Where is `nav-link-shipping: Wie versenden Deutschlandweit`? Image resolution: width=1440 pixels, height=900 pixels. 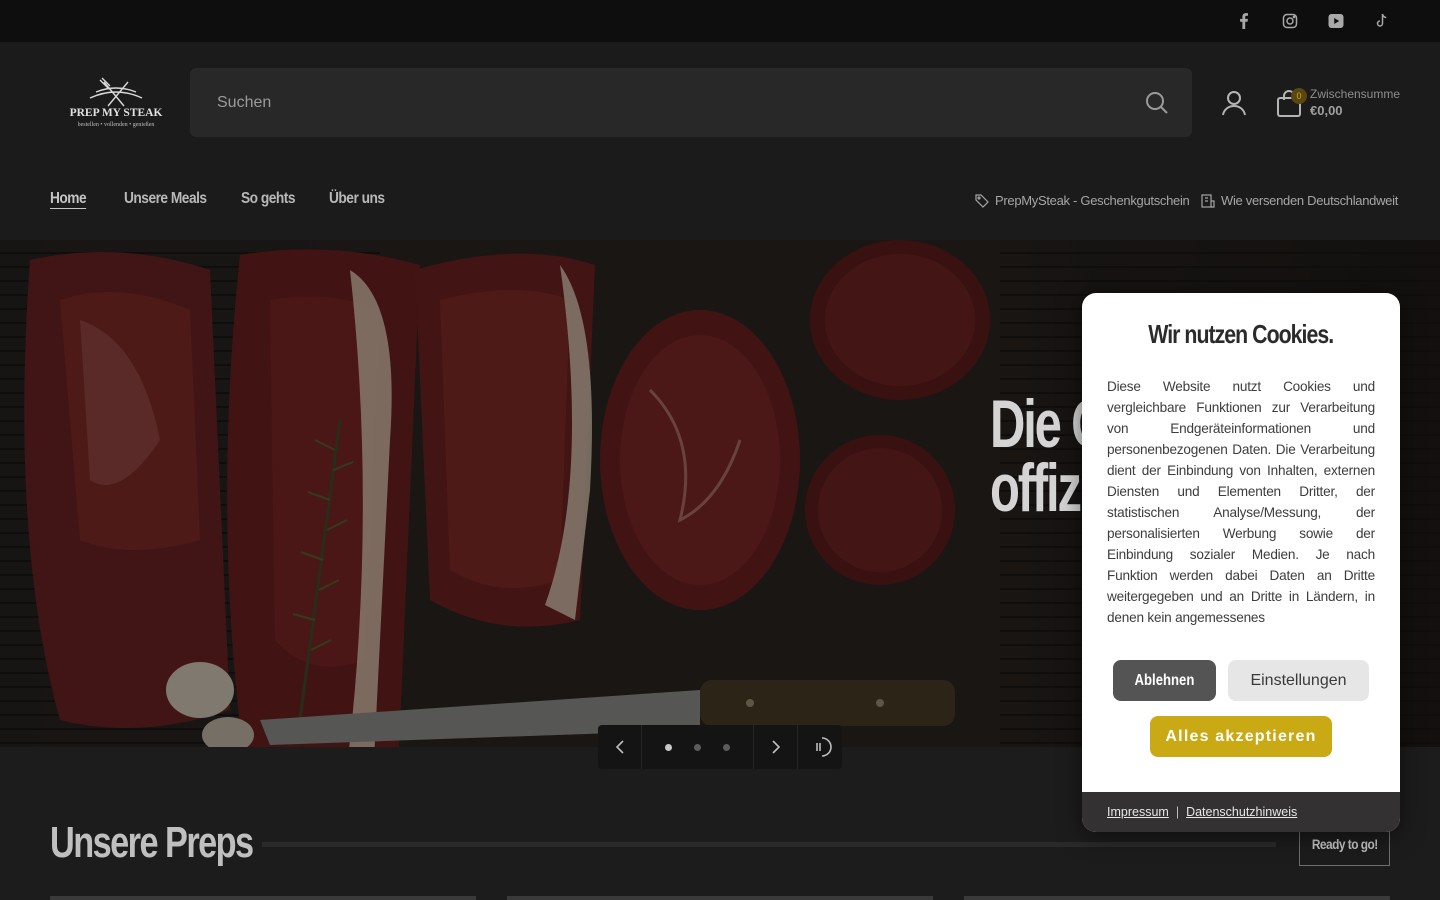
nav-link-shipping: Wie versenden Deutschlandweit is located at coordinates (1299, 200).